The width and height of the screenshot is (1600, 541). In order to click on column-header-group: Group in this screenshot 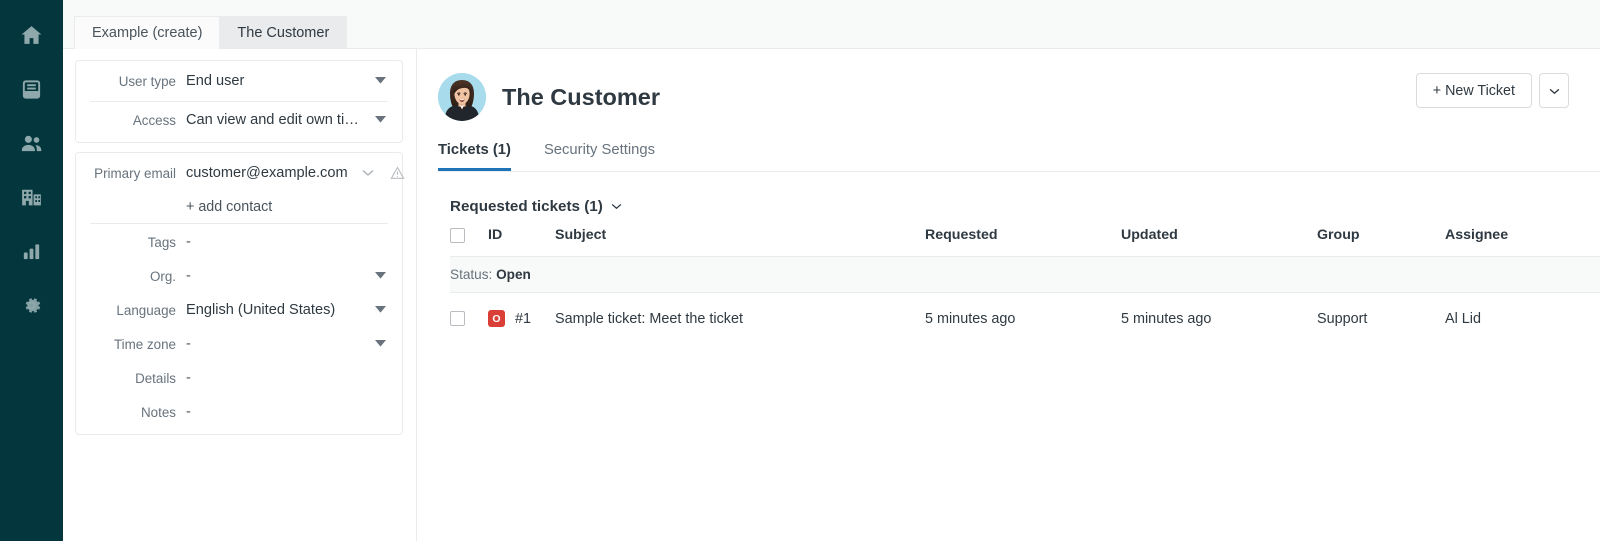, I will do `click(1381, 242)`.